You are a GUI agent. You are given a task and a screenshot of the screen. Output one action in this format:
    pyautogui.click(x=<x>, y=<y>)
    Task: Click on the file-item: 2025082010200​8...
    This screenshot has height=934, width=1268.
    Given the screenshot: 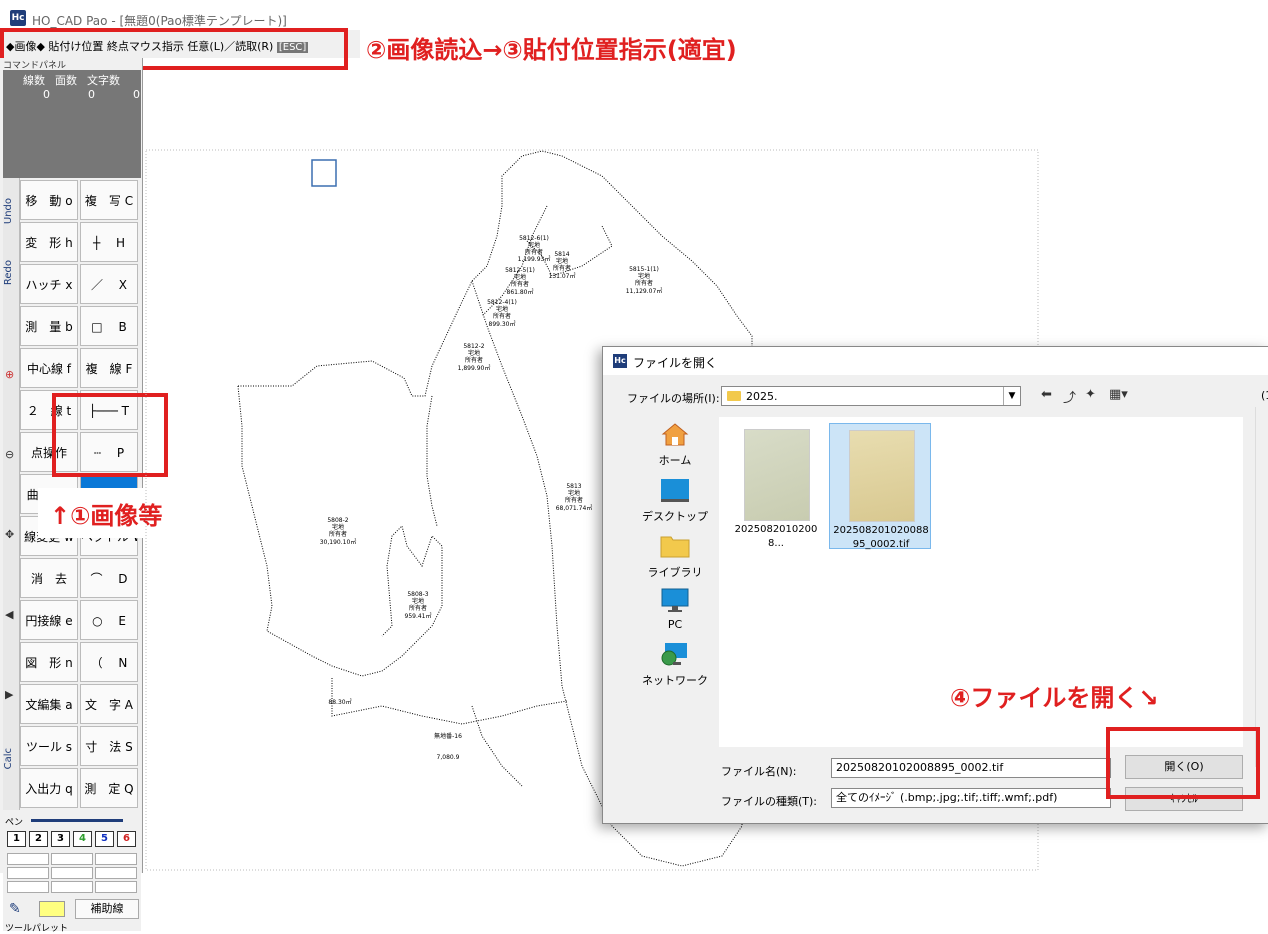 What is the action you would take?
    pyautogui.click(x=776, y=486)
    